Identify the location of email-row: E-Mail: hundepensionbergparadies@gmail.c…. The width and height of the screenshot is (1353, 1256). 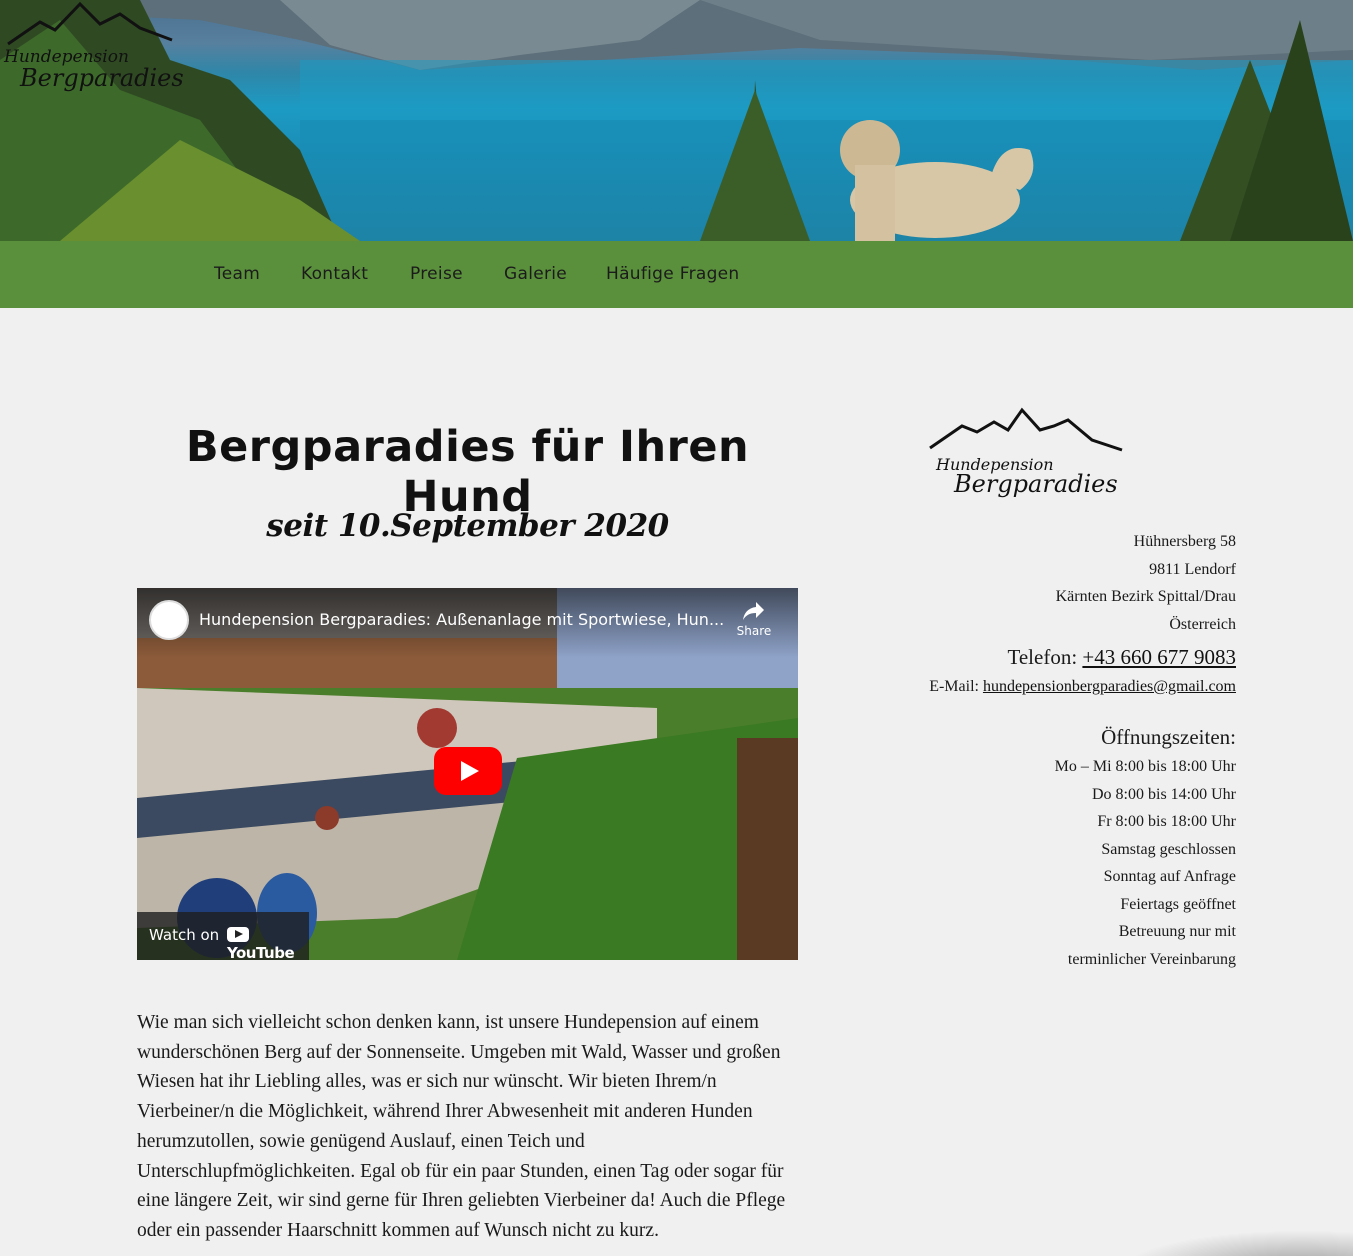
(1082, 687).